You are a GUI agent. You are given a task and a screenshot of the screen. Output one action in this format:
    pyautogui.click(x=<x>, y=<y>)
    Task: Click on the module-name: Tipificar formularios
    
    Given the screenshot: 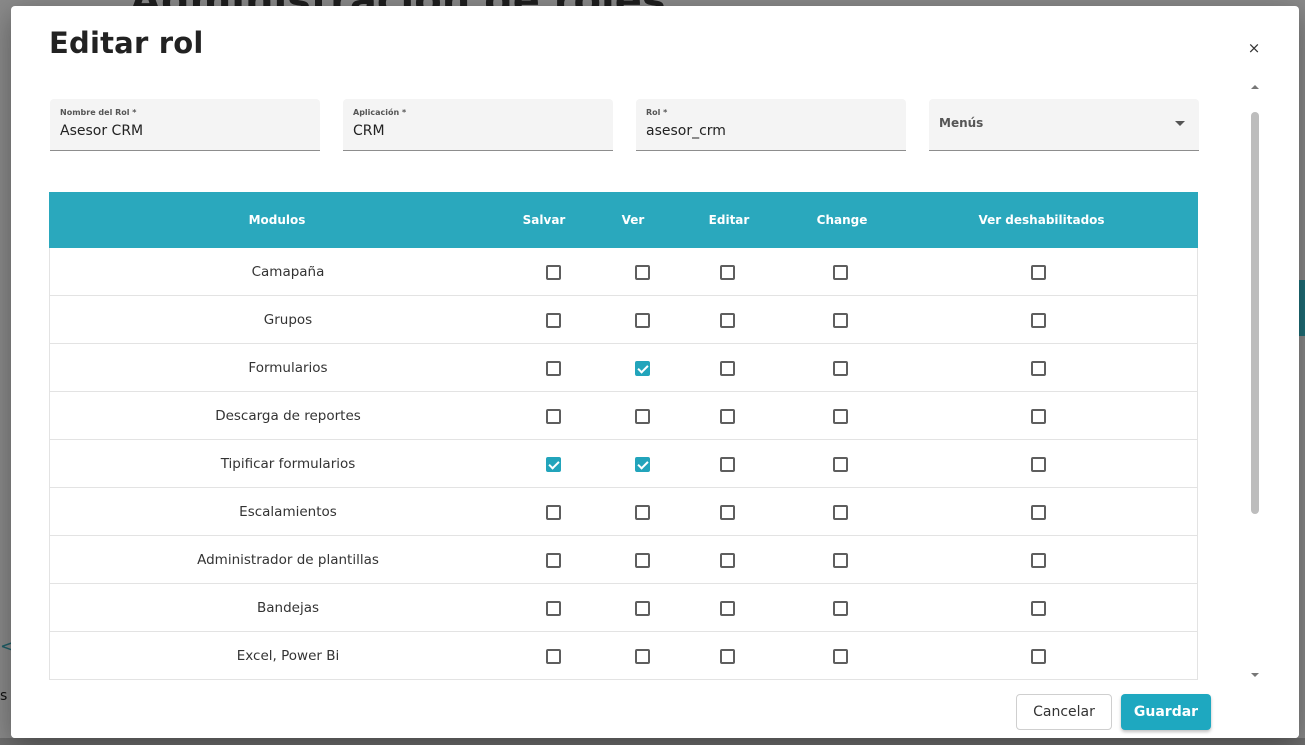 What is the action you would take?
    pyautogui.click(x=288, y=464)
    